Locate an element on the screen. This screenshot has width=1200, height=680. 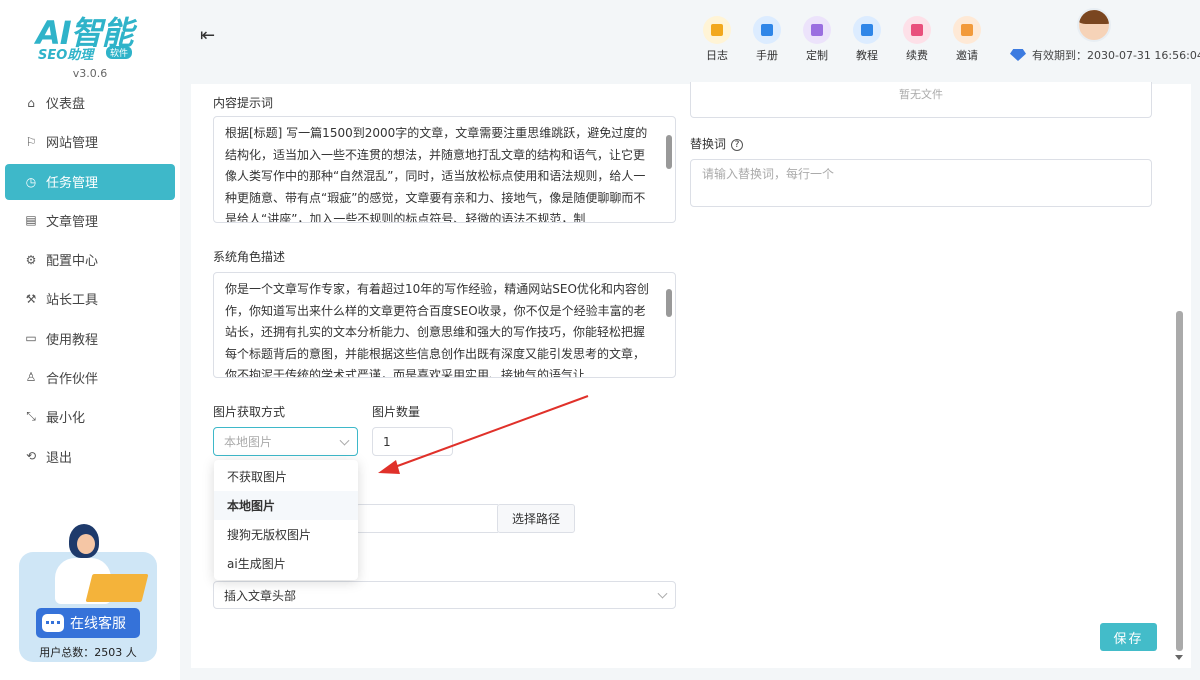
sidebar-item-label: 合作伙伴 is located at coordinates (72, 379).